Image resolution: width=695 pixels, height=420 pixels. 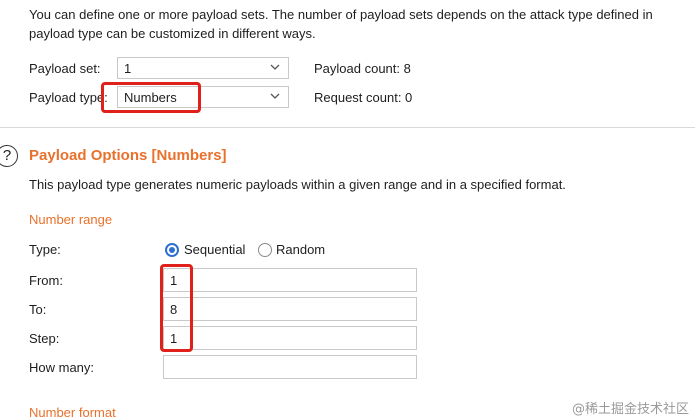 I want to click on number-format-heading: Number format, so click(x=72, y=412).